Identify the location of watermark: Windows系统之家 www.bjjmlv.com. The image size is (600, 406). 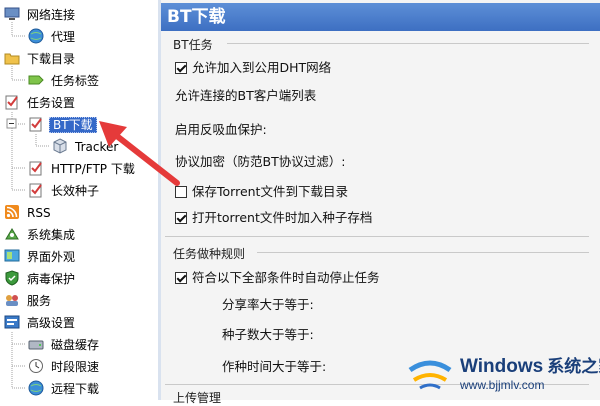
(496, 370).